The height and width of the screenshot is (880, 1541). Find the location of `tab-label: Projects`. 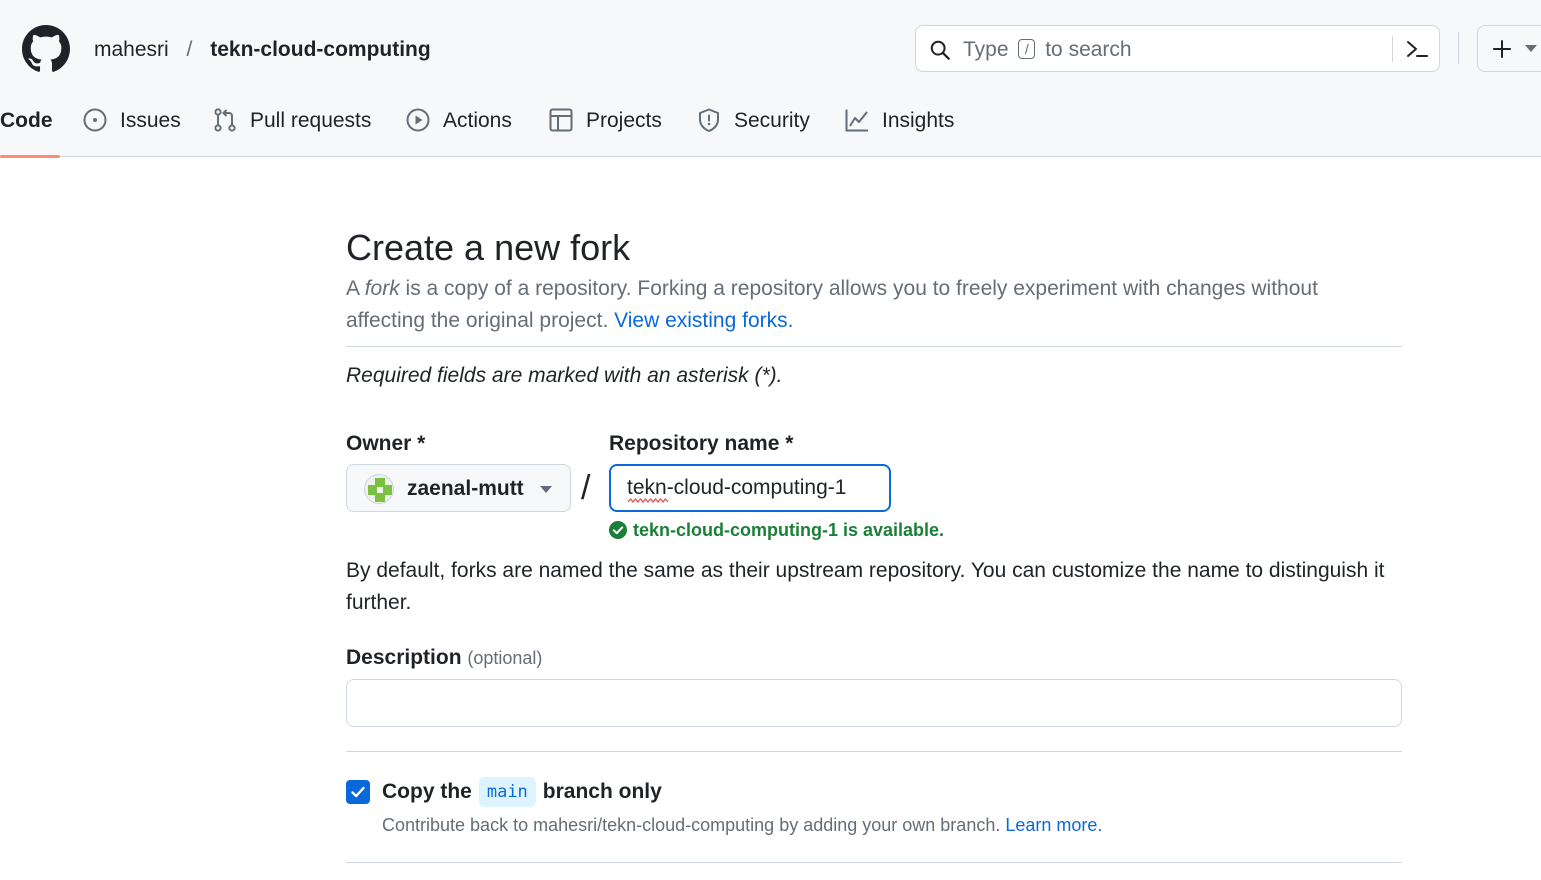

tab-label: Projects is located at coordinates (624, 120).